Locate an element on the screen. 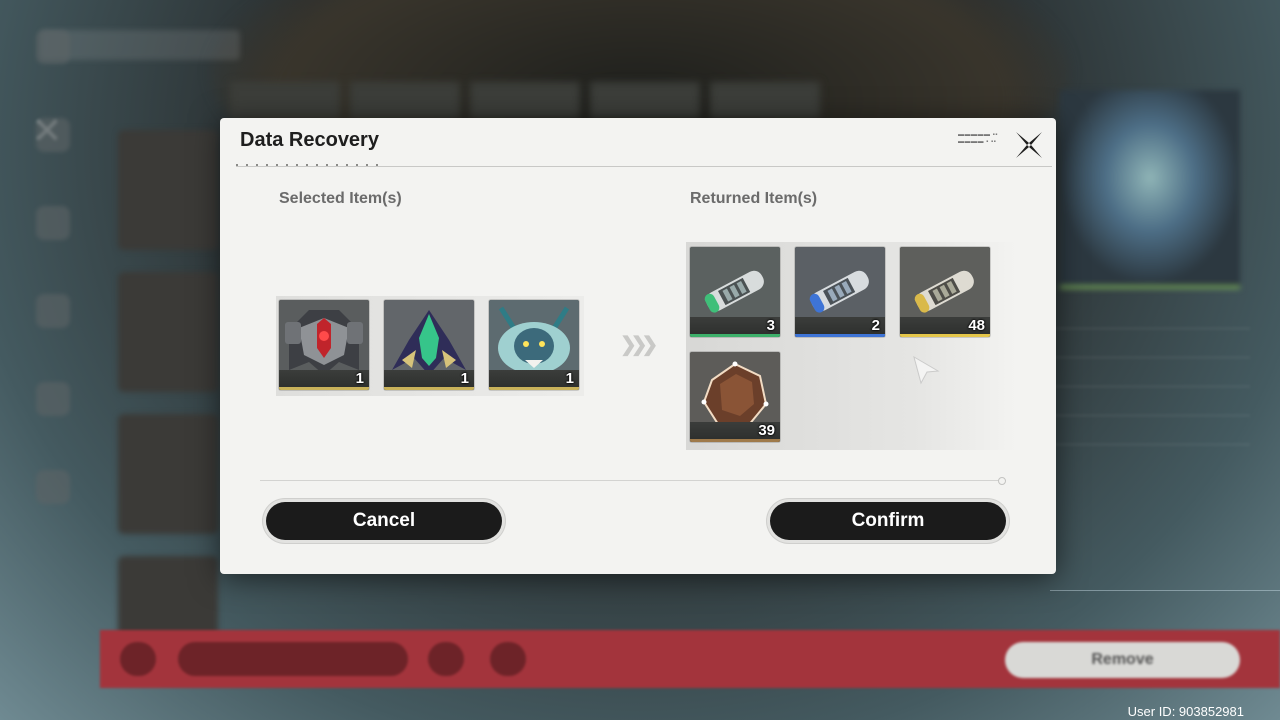  background-decoration-line is located at coordinates (1165, 590).